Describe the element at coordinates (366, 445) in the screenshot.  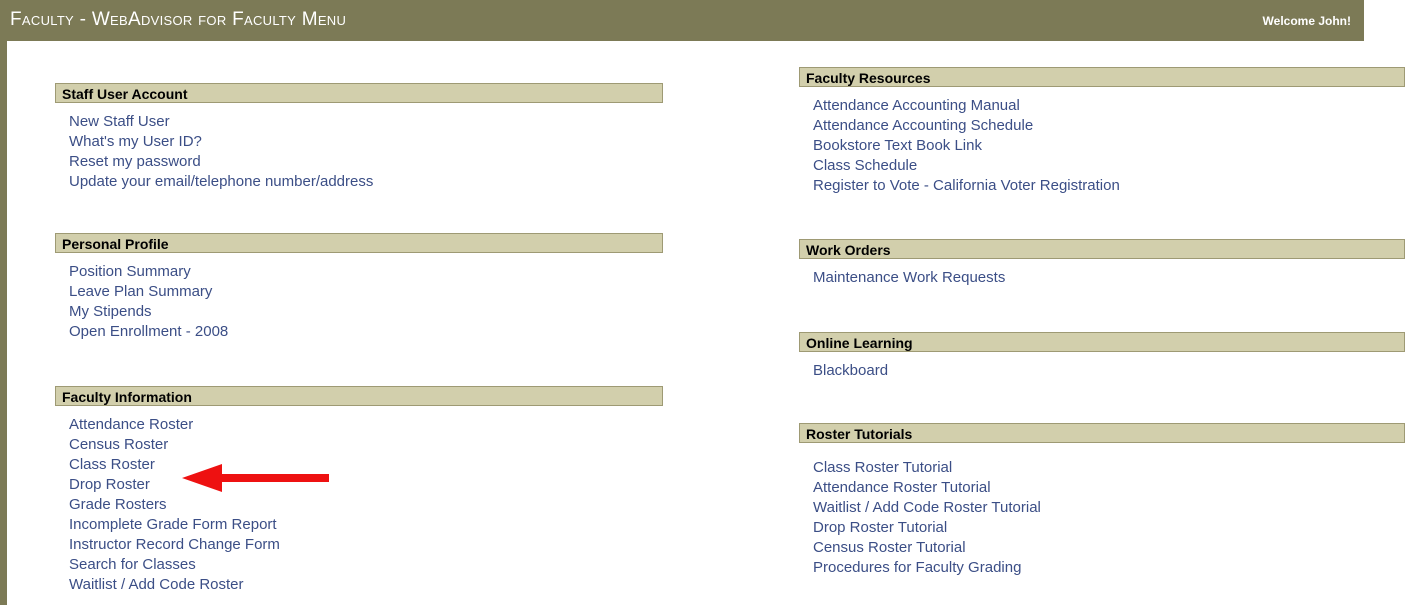
I see `link-census-roster: Census Roster` at that location.